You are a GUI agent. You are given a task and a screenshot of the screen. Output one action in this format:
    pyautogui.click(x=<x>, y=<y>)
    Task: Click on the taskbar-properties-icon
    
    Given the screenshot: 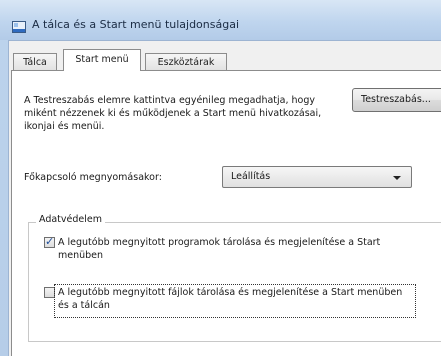 What is the action you would take?
    pyautogui.click(x=19, y=25)
    